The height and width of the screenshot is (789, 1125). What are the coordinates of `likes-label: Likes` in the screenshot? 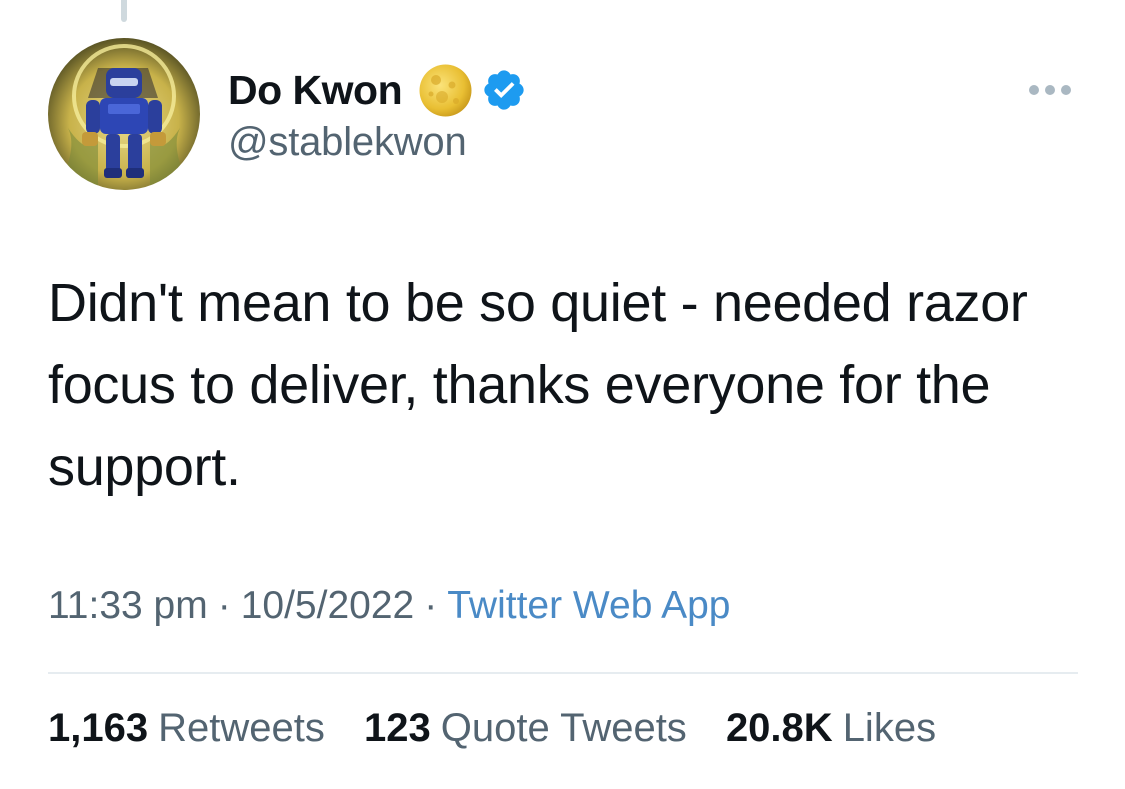 It's located at (889, 728).